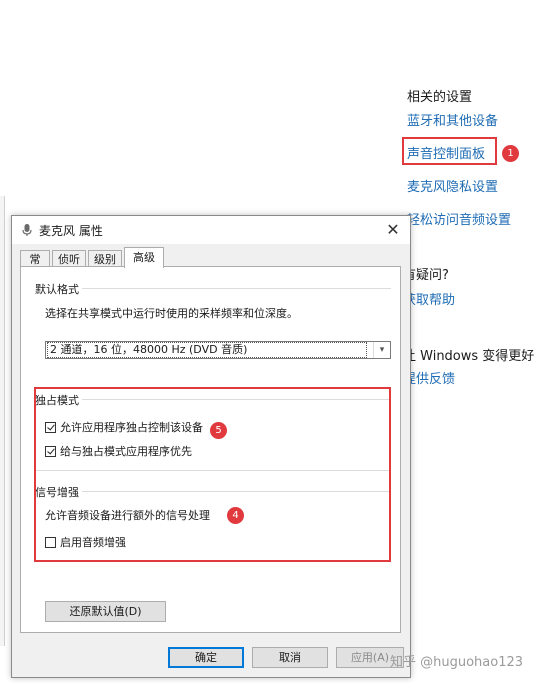 The width and height of the screenshot is (550, 683). What do you see at coordinates (144, 257) in the screenshot?
I see `tab-advanced: 高级` at bounding box center [144, 257].